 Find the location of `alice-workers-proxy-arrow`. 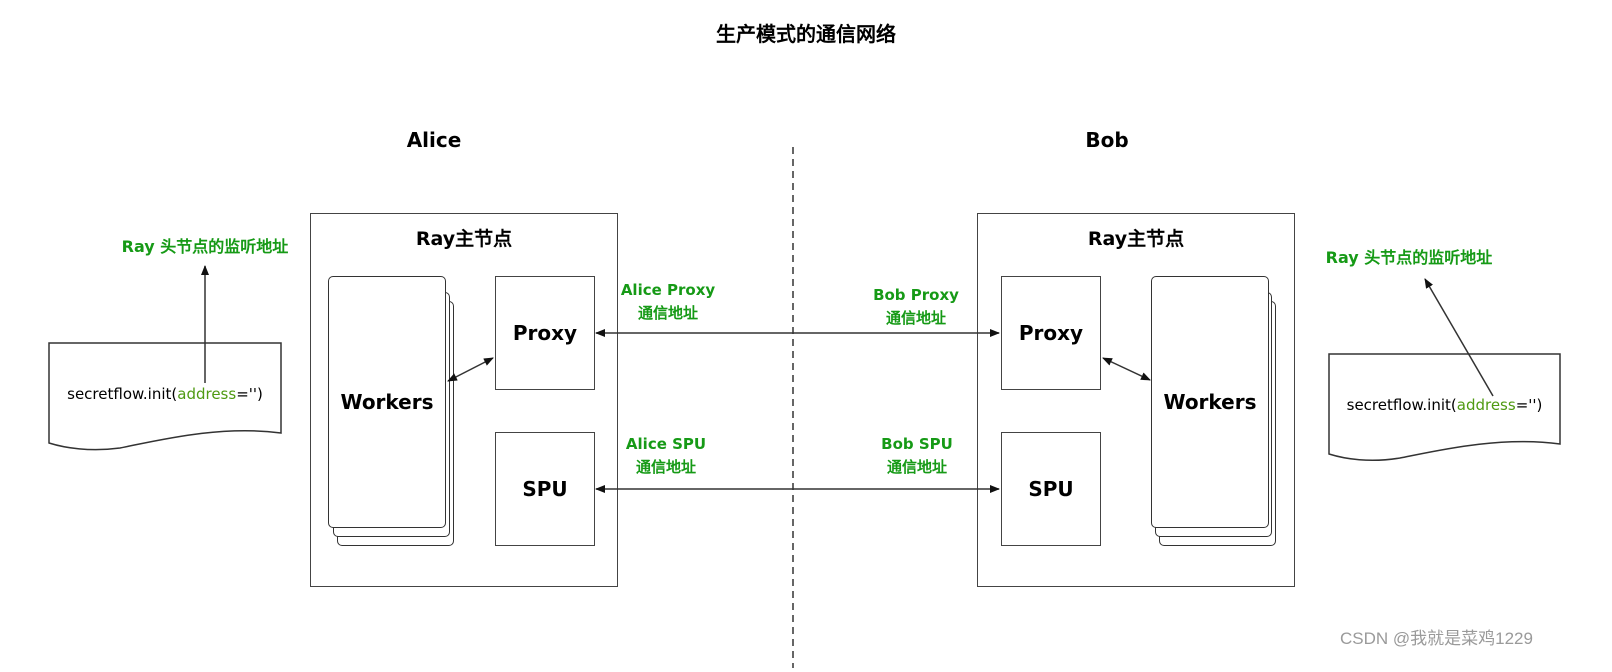

alice-workers-proxy-arrow is located at coordinates (470, 369).